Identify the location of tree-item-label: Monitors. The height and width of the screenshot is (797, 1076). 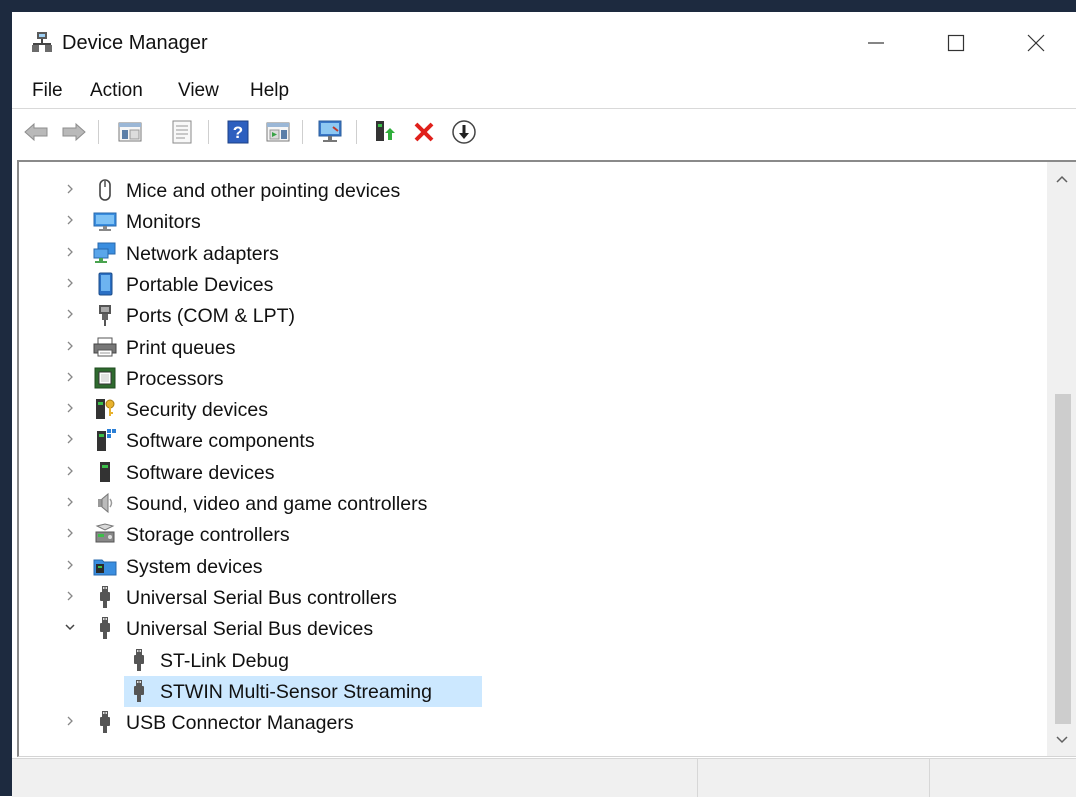
(163, 222).